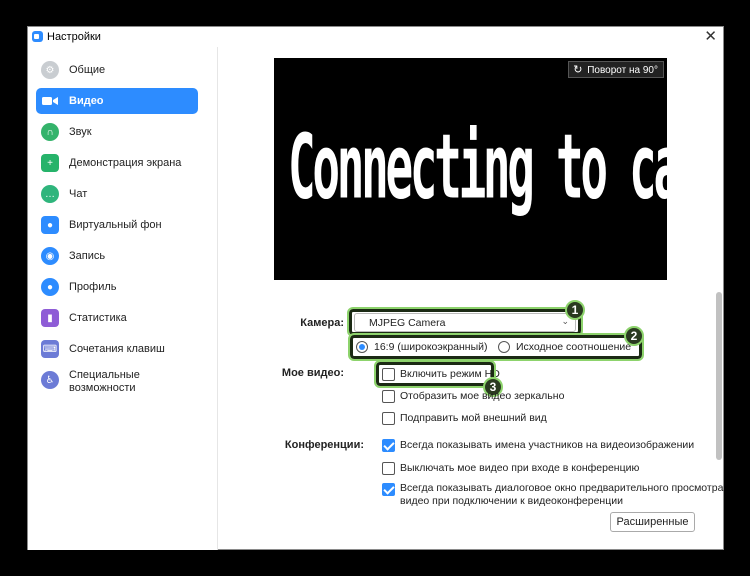 The width and height of the screenshot is (750, 576). I want to click on sidebar-item-statistics: ▮ Статистика, so click(117, 318).